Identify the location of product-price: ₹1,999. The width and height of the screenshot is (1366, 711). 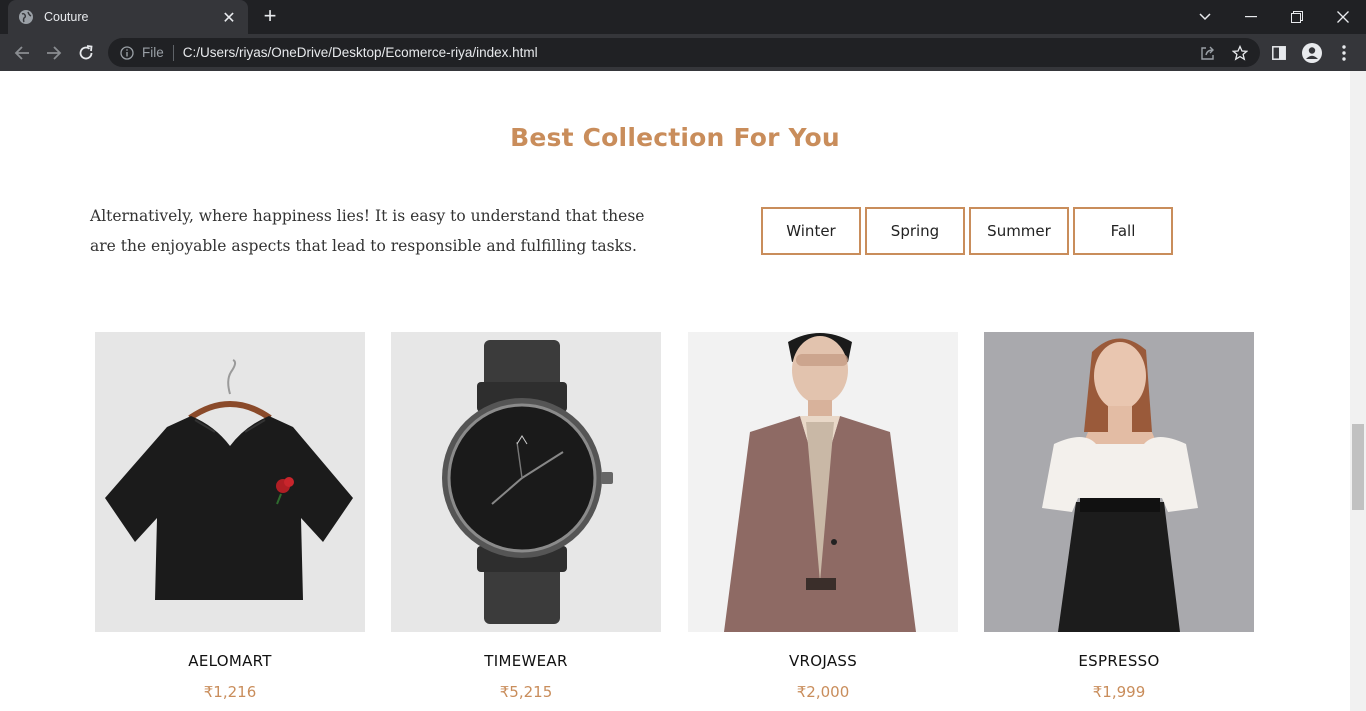
(1119, 692).